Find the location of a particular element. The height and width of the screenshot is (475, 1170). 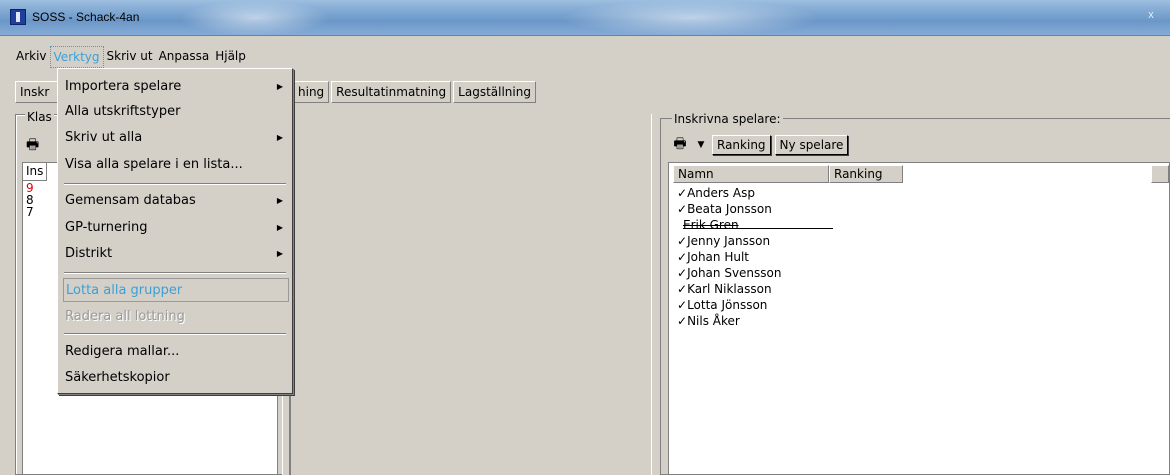

menu-item-distrikt: Distrikt ▶ is located at coordinates (176, 254).